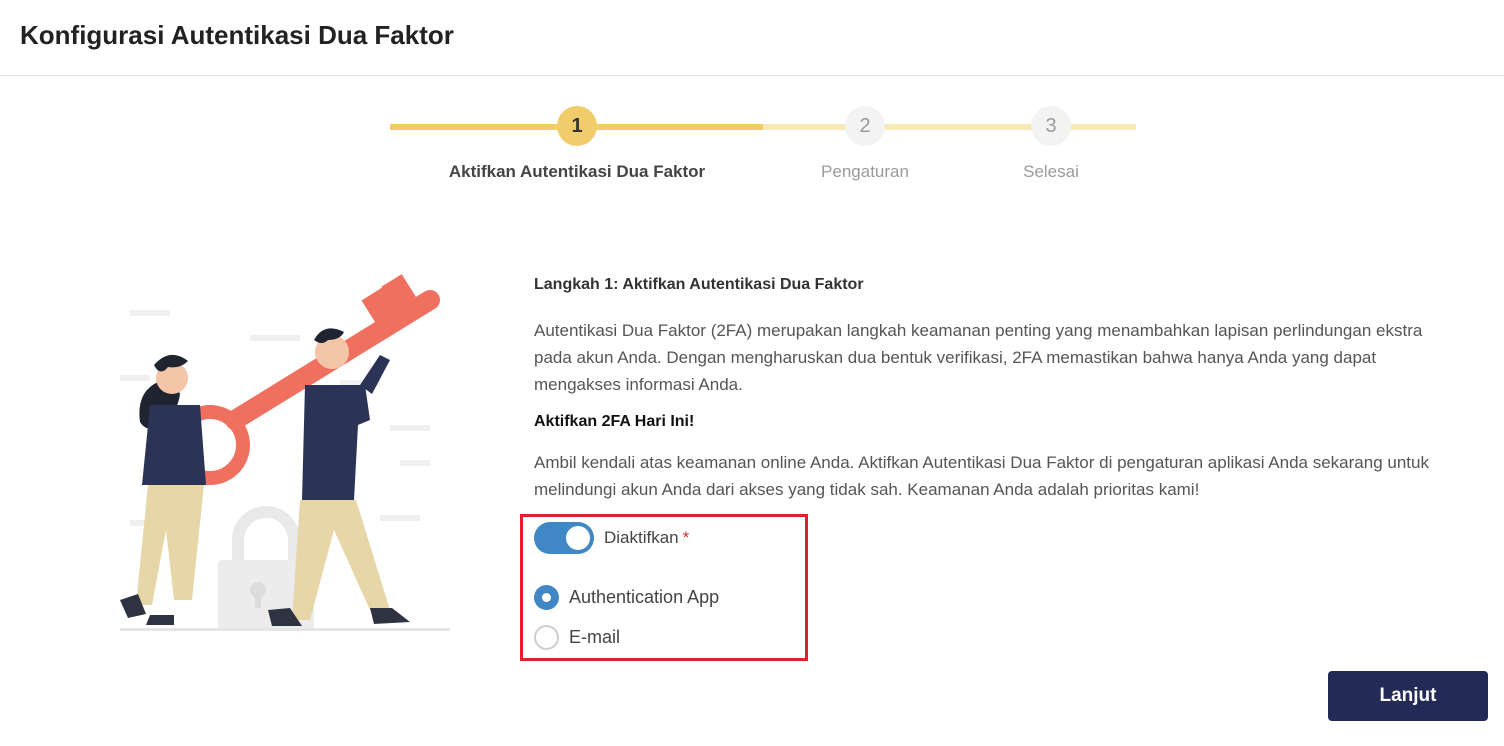 This screenshot has height=746, width=1504. Describe the element at coordinates (577, 126) in the screenshot. I see `step-1-number: 1` at that location.